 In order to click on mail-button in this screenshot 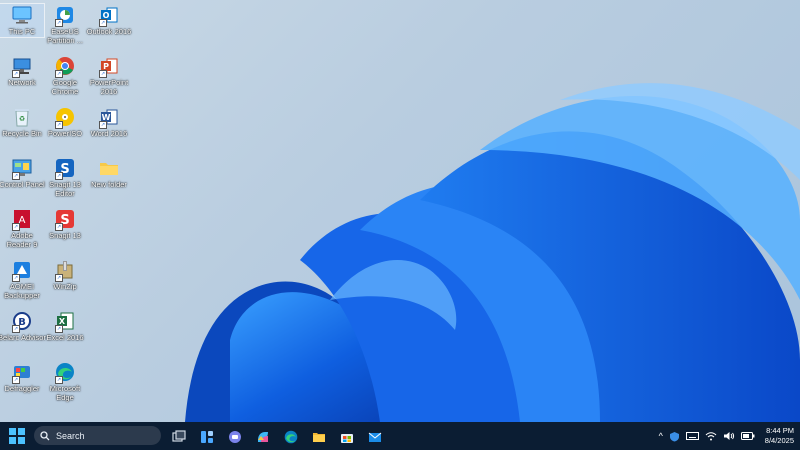, I will do `click(375, 437)`.